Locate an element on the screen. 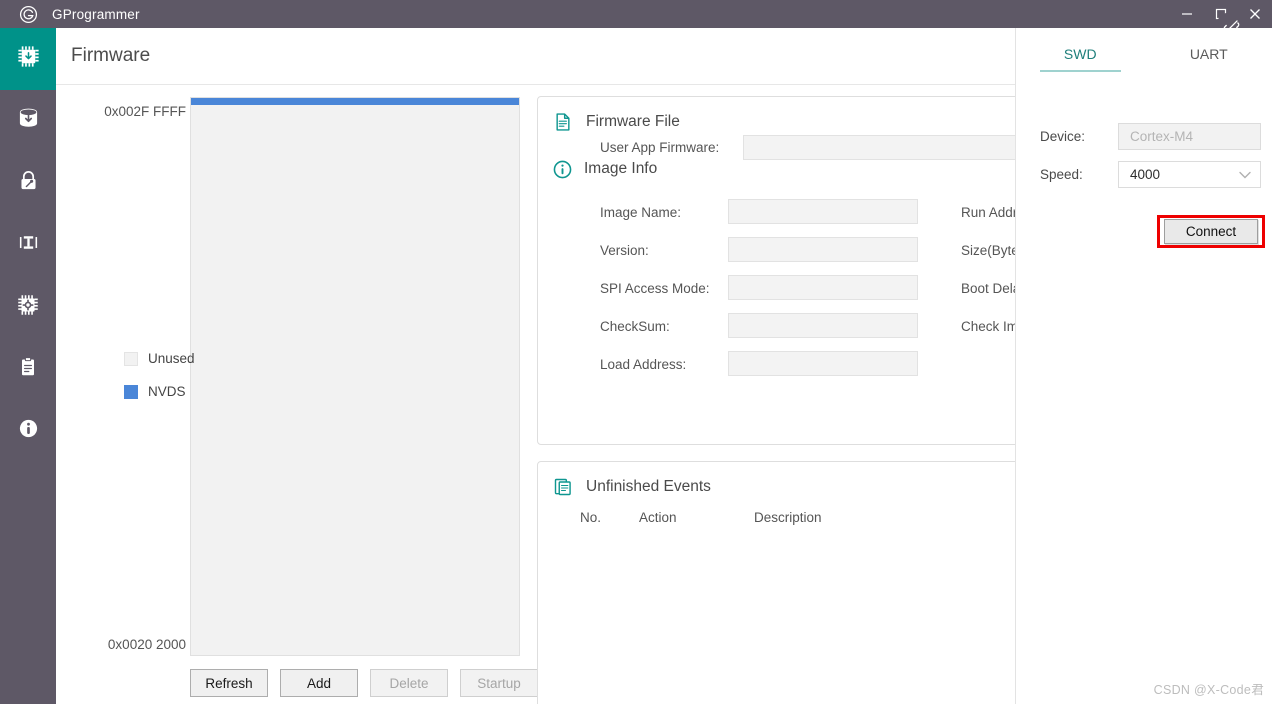 This screenshot has height=708, width=1272. device-label: Device: is located at coordinates (1063, 136).